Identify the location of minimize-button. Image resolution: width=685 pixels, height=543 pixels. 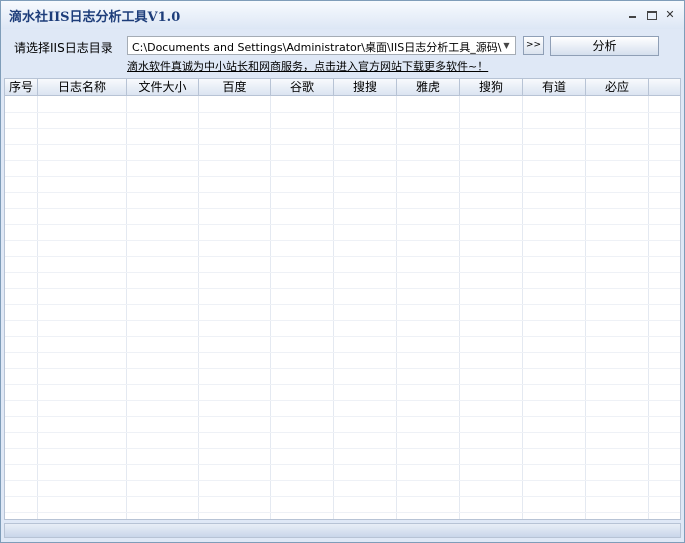
(632, 15).